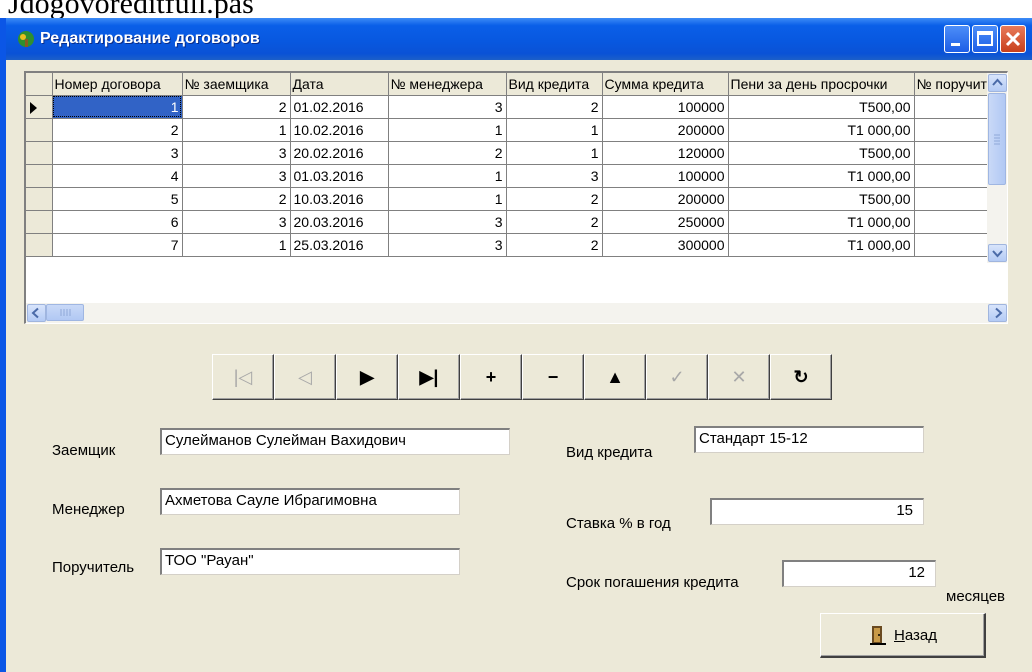  Describe the element at coordinates (739, 377) in the screenshot. I see `nav-cancel-button: ✕` at that location.